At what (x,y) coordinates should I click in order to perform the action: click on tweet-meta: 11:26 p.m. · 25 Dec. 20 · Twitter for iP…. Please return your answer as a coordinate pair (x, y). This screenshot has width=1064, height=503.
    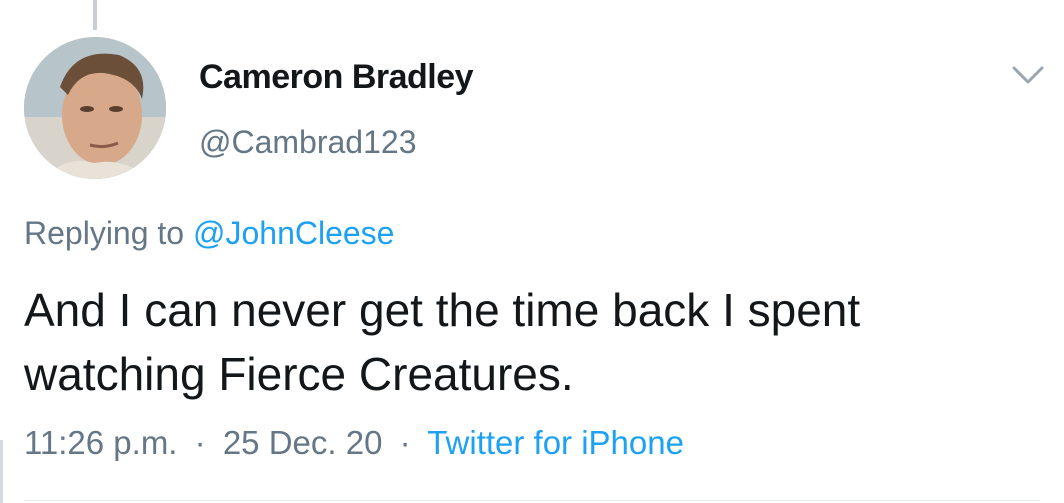
    Looking at the image, I should click on (354, 443).